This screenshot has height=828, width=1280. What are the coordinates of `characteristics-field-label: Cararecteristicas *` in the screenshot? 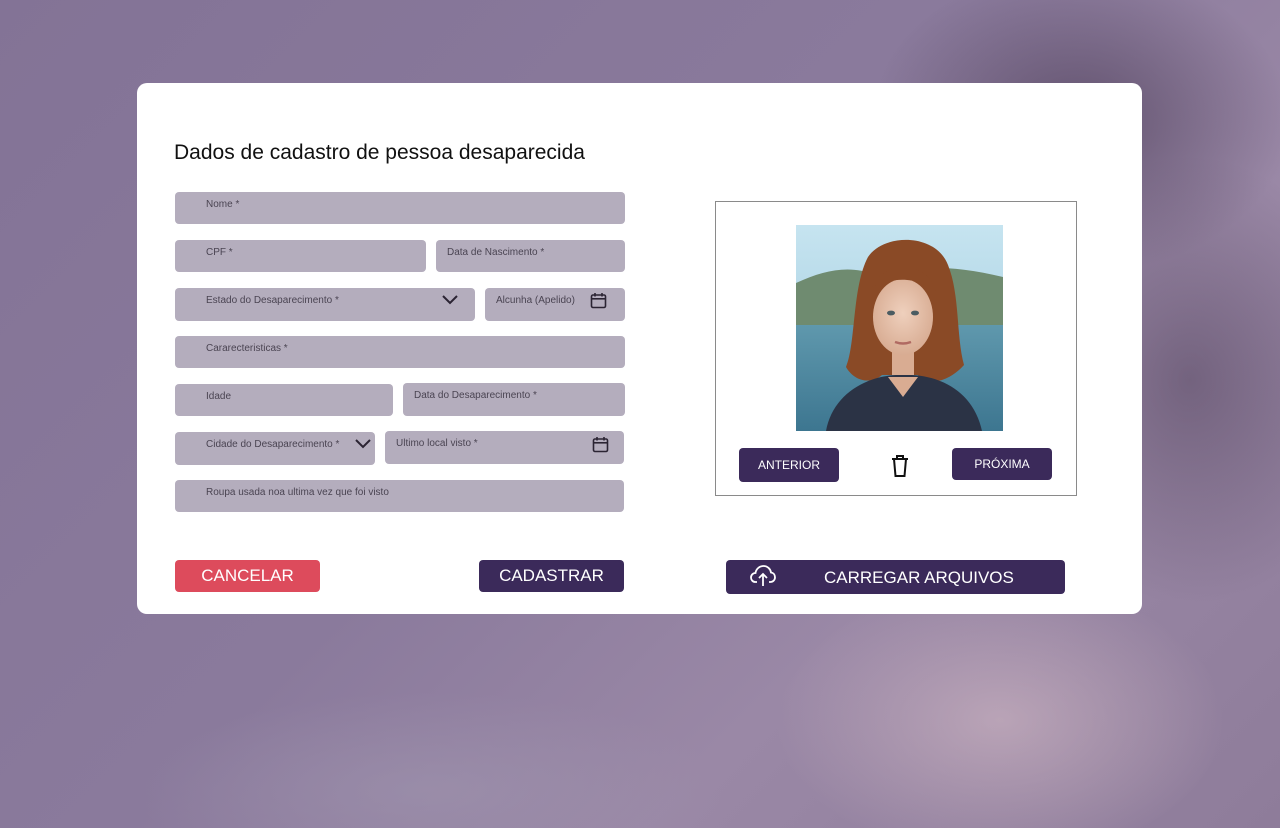 It's located at (247, 348).